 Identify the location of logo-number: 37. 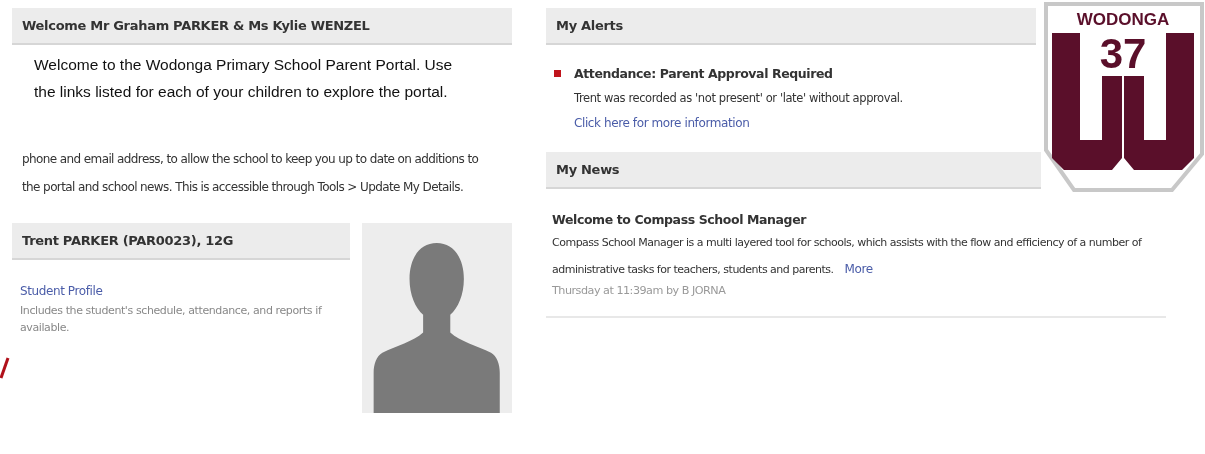
(1123, 53).